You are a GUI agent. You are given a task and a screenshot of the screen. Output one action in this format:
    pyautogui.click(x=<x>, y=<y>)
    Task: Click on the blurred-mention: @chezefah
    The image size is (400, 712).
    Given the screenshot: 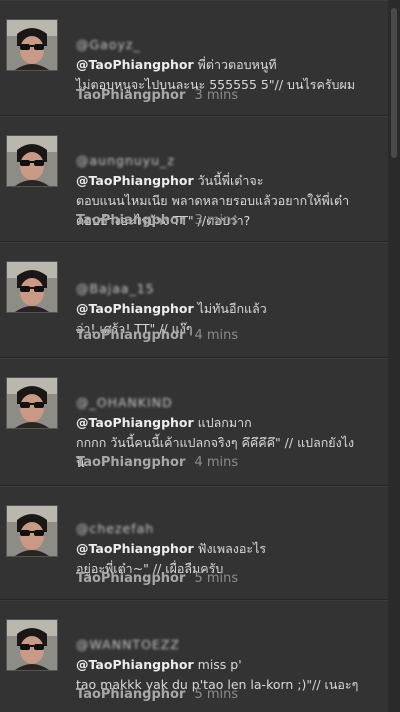 What is the action you would take?
    pyautogui.click(x=115, y=528)
    